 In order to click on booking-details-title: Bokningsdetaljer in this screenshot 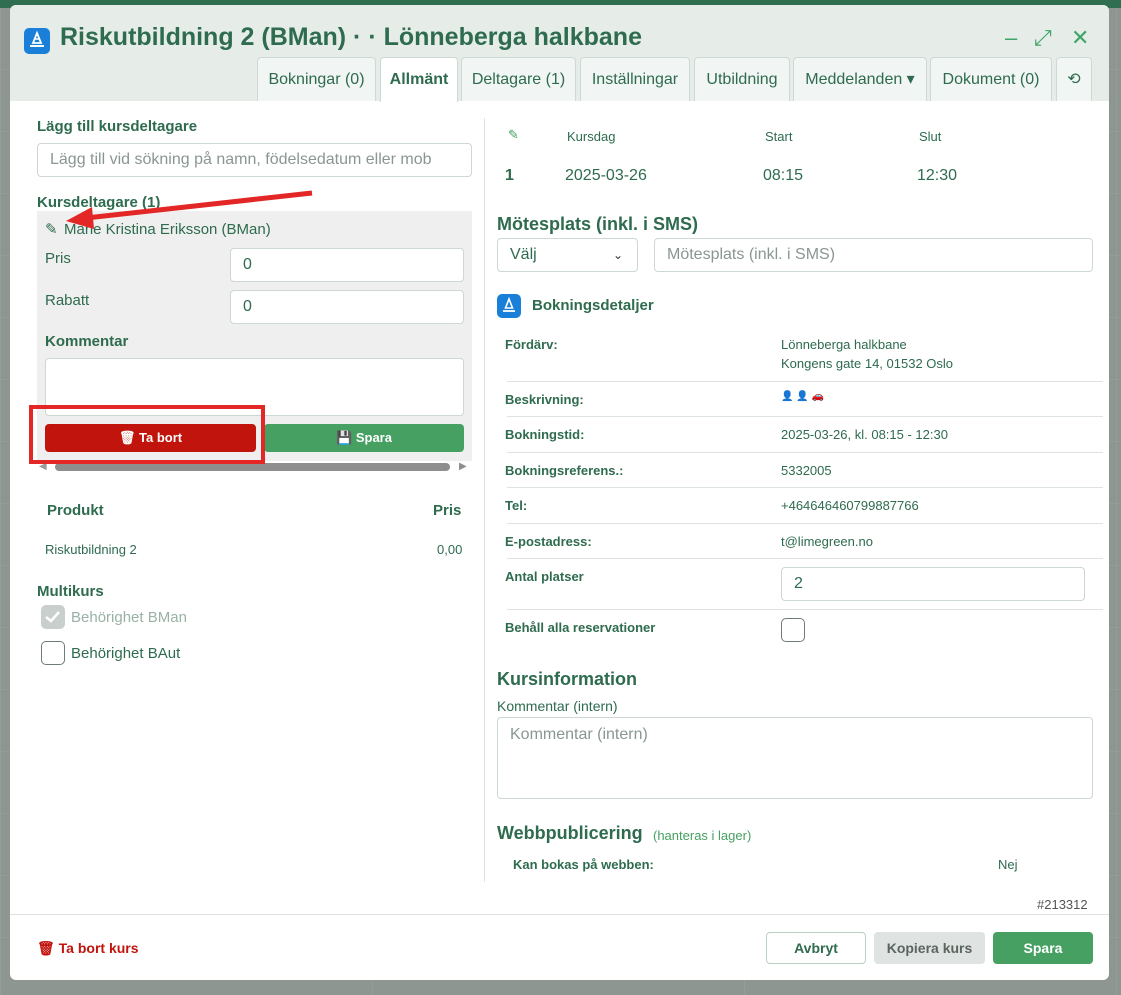, I will do `click(593, 305)`.